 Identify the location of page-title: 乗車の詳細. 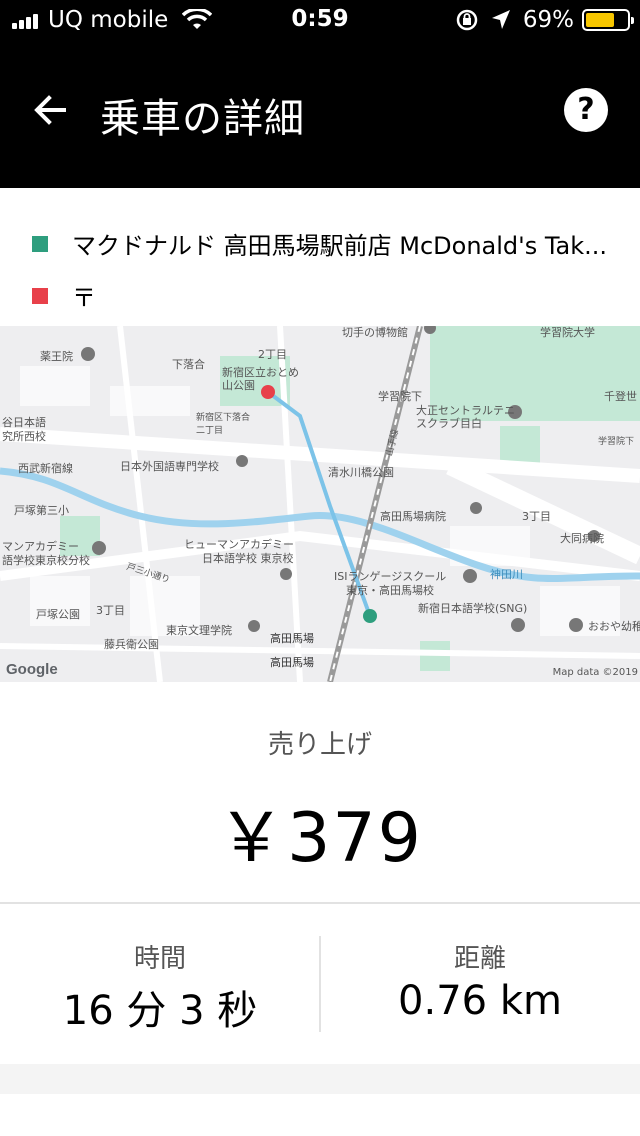
(202, 119).